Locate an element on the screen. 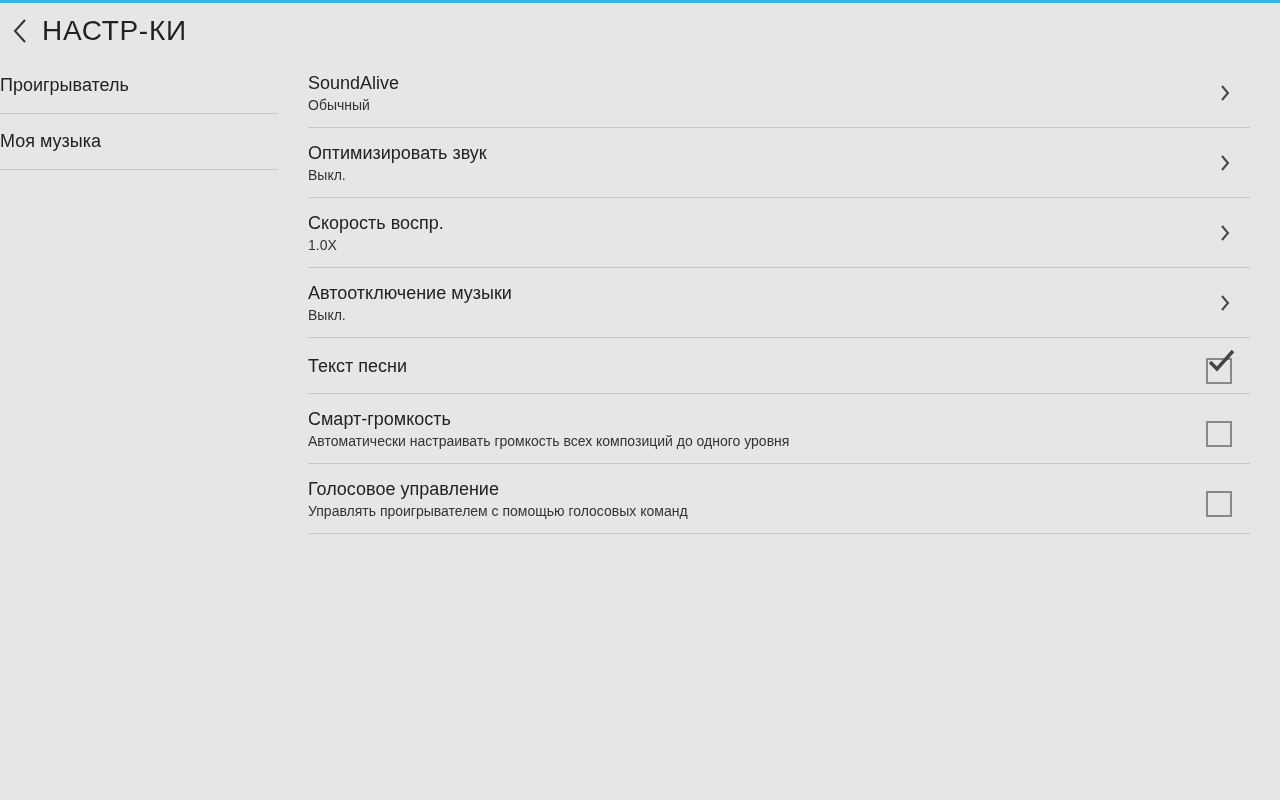 This screenshot has height=800, width=1280. setting-subtitle: Автоматически настраивать громкость всех композиций до одного уровня is located at coordinates (549, 441).